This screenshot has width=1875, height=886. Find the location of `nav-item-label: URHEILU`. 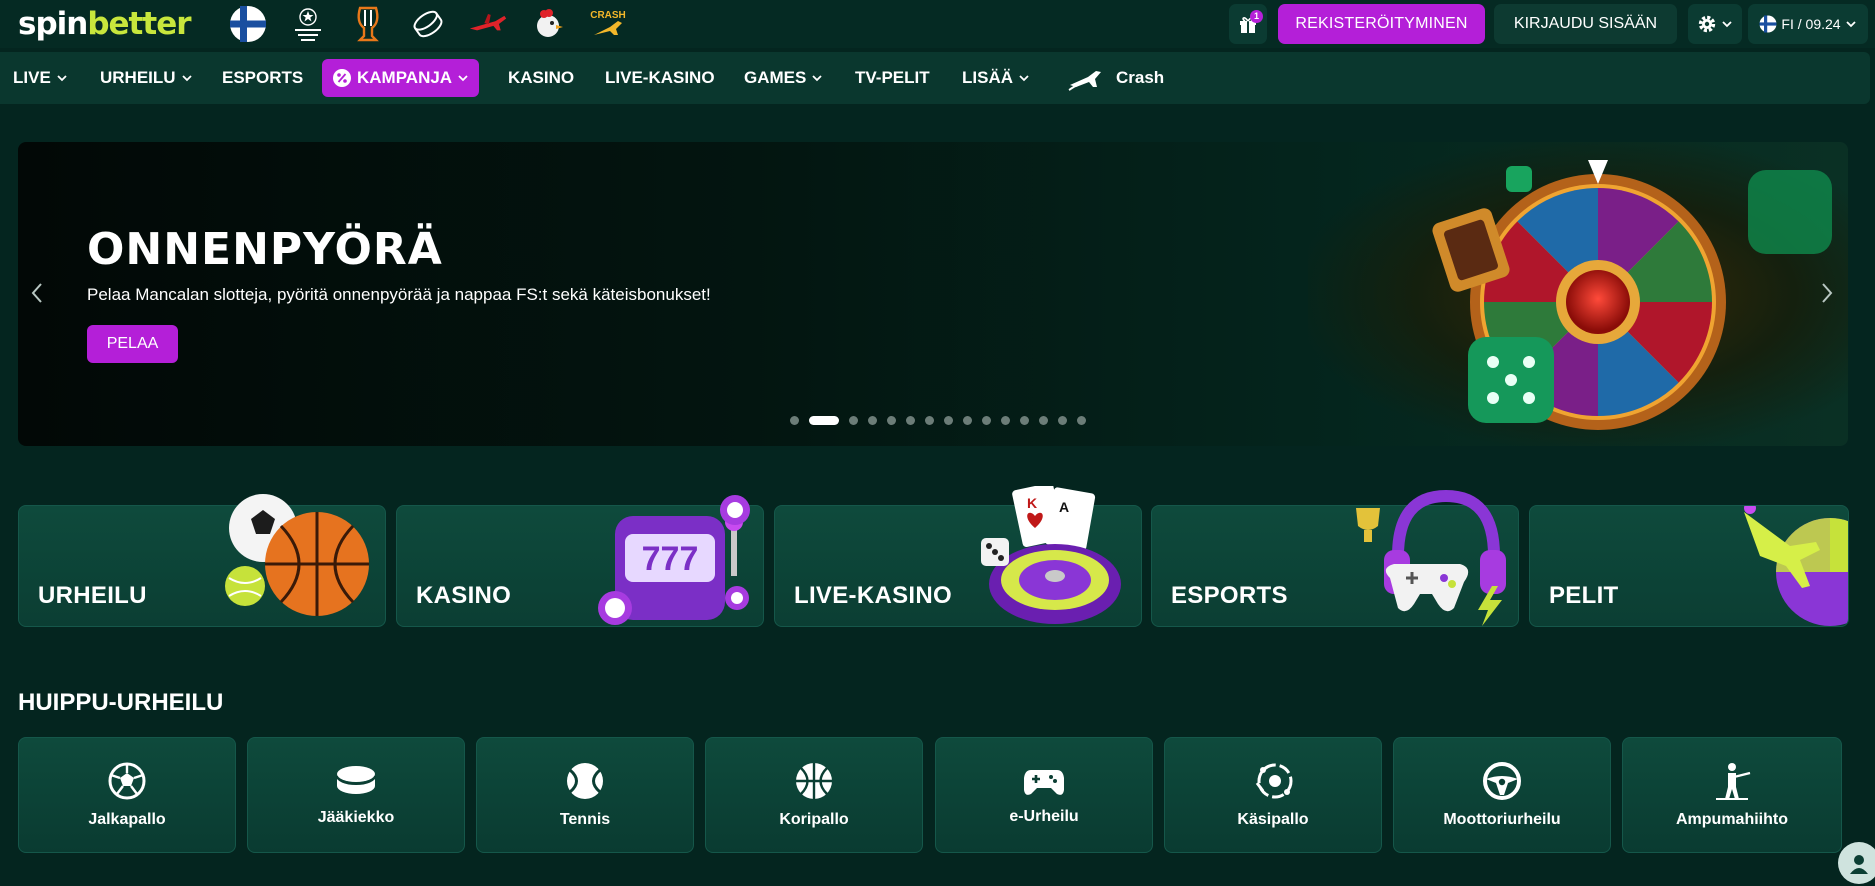

nav-item-label: URHEILU is located at coordinates (138, 77).